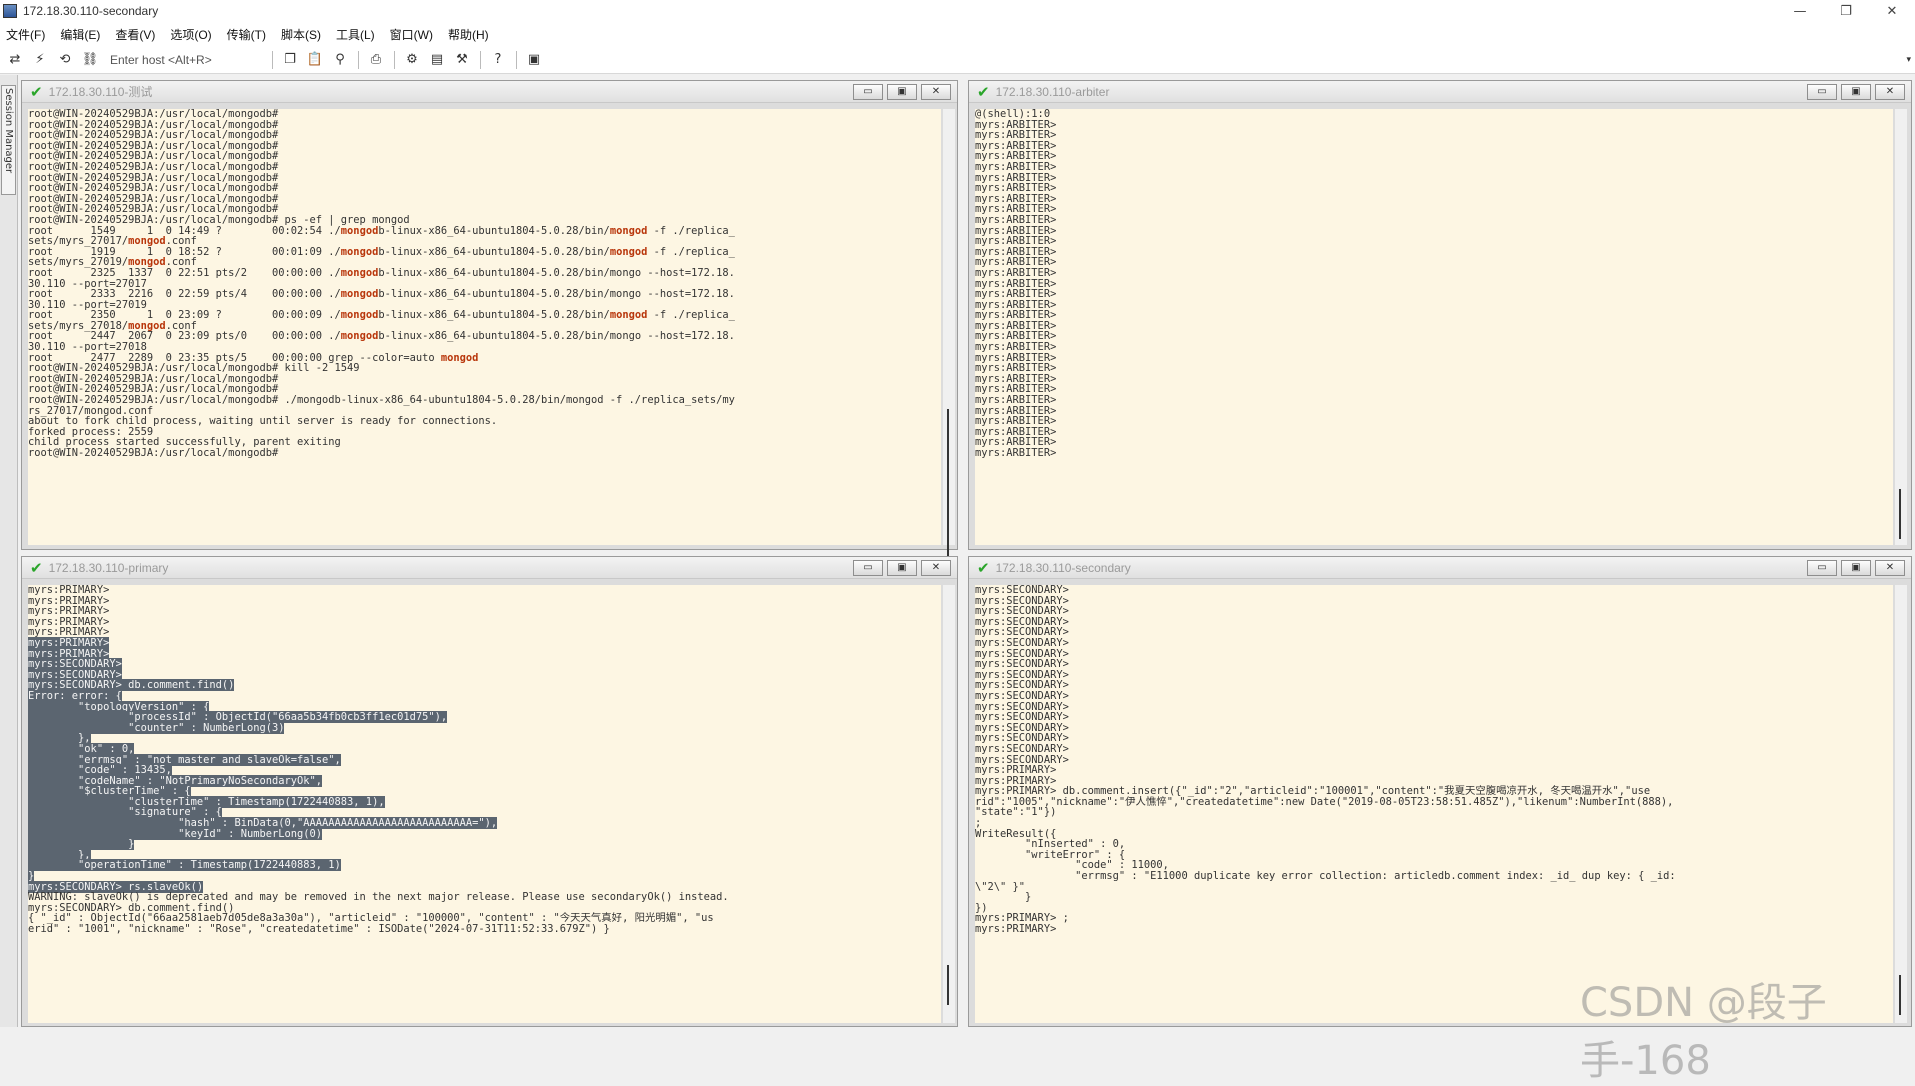  Describe the element at coordinates (1016, 812) in the screenshot. I see `terminal-line: "state":"1"})` at that location.